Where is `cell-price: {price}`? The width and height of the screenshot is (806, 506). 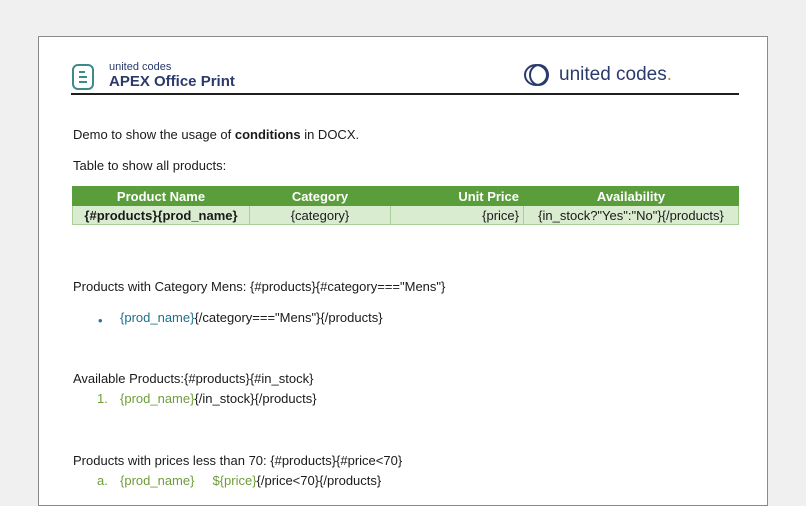 cell-price: {price} is located at coordinates (457, 215).